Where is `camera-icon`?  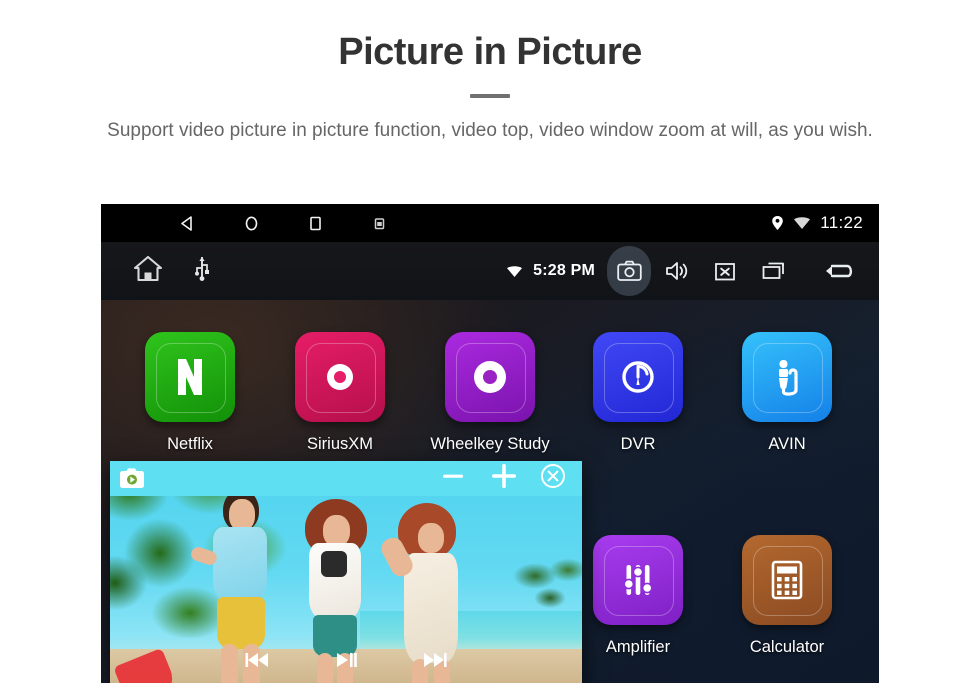
camera-icon is located at coordinates (629, 270).